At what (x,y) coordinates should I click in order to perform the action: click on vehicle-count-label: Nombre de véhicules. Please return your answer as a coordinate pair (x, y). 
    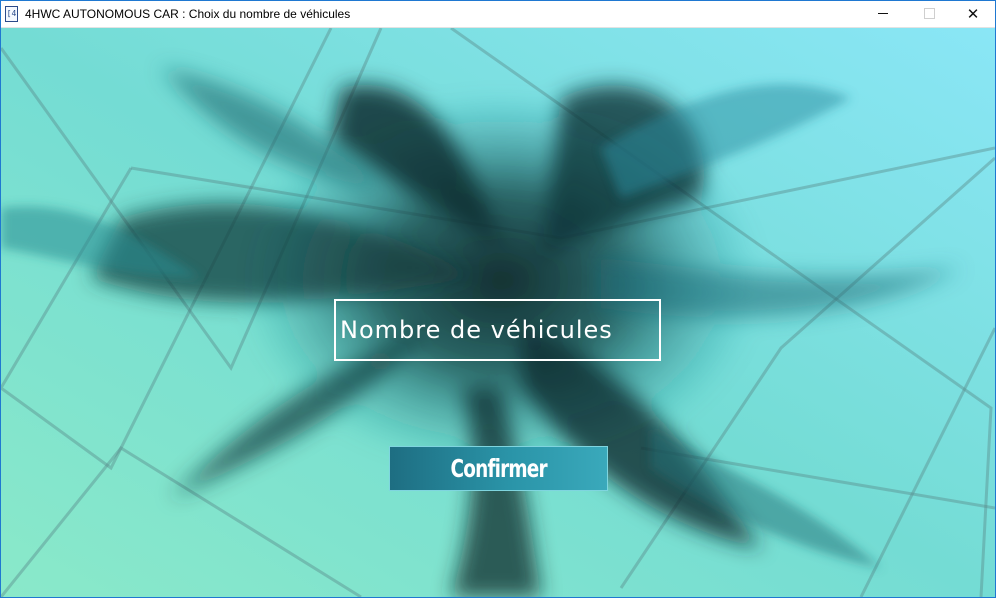
    Looking at the image, I should click on (476, 330).